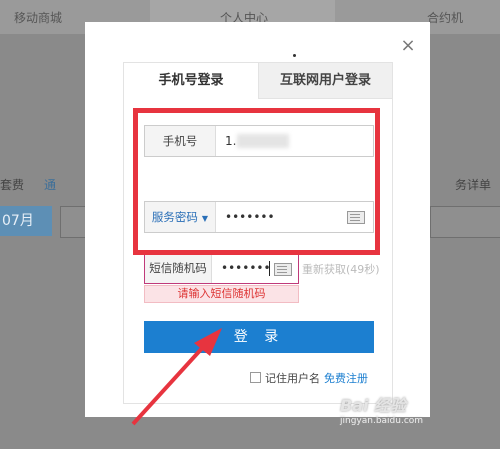  I want to click on watermark: Bai 经验 jingyan.baidu.com, so click(381, 409).